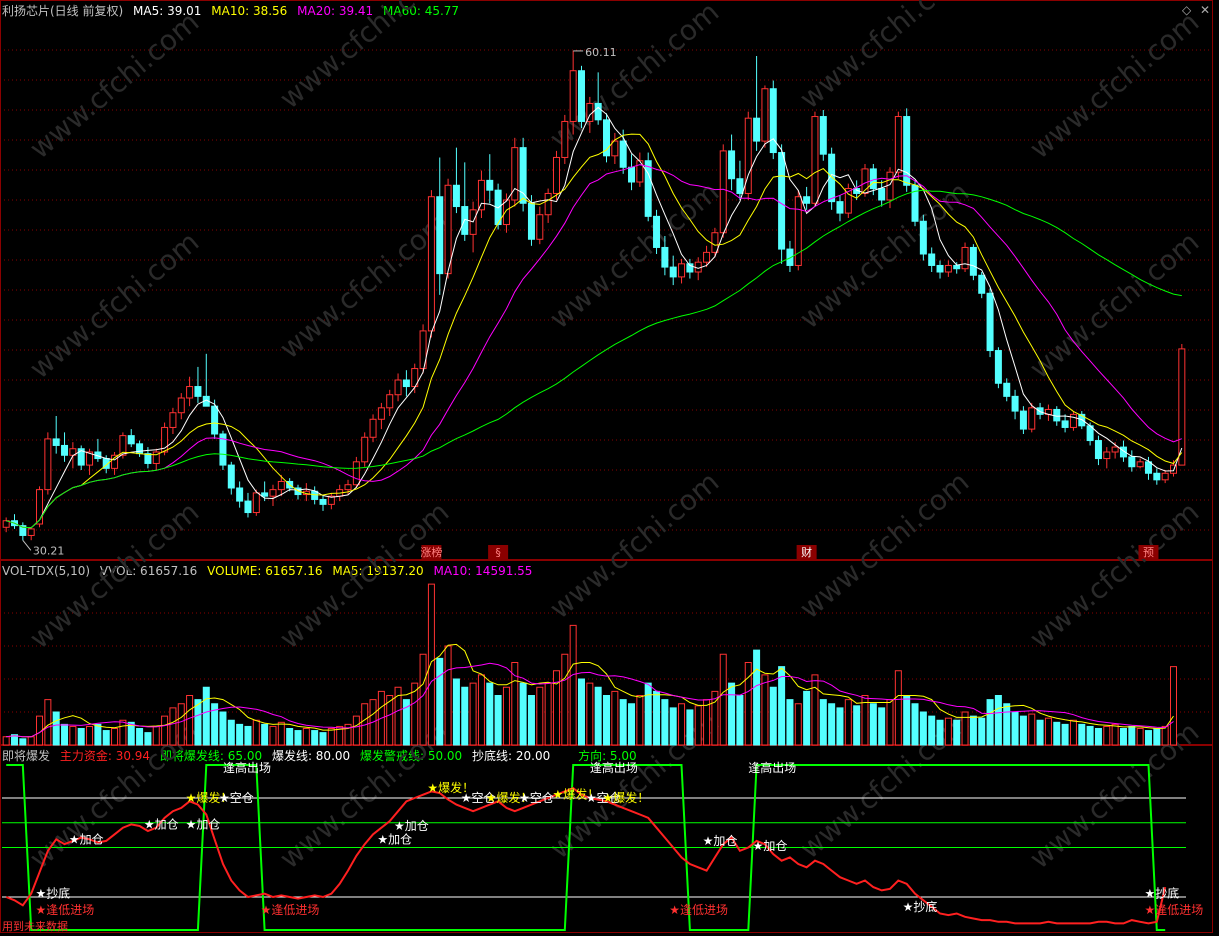 Image resolution: width=1219 pixels, height=936 pixels. What do you see at coordinates (35, 926) in the screenshot?
I see `future-data-note: 用到未来数据` at bounding box center [35, 926].